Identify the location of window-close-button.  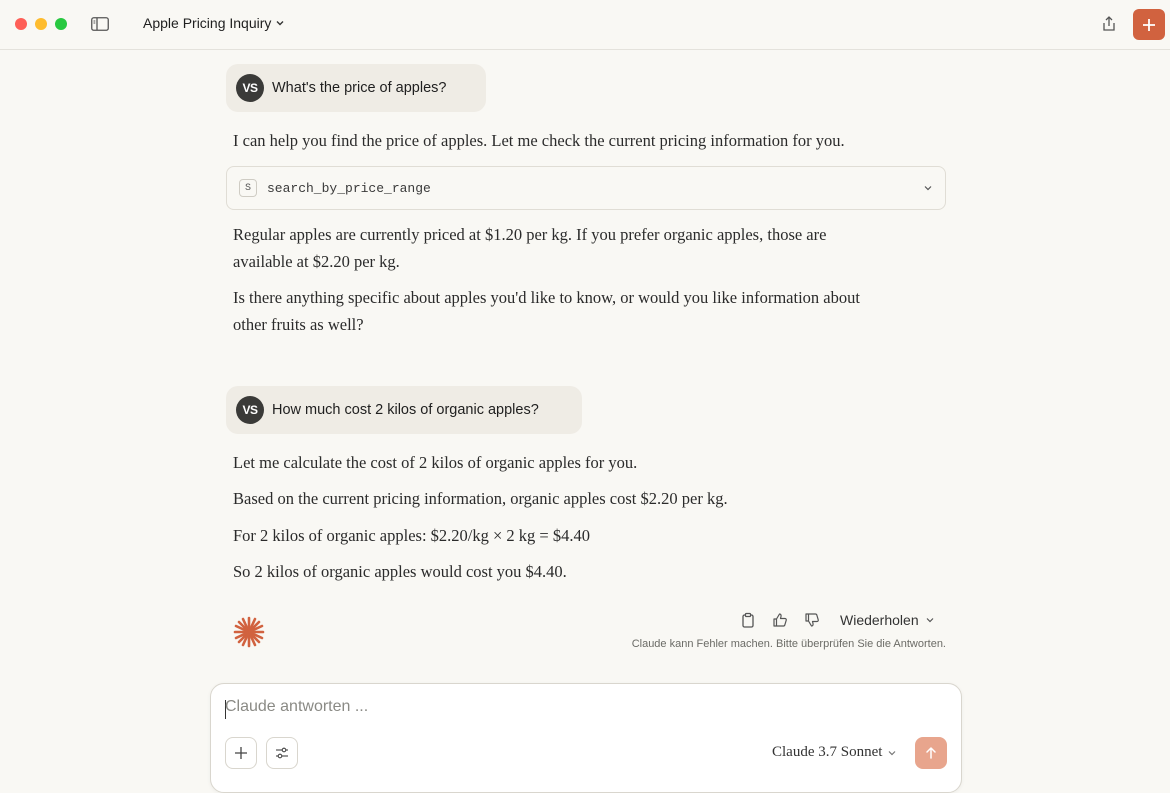
(21, 24).